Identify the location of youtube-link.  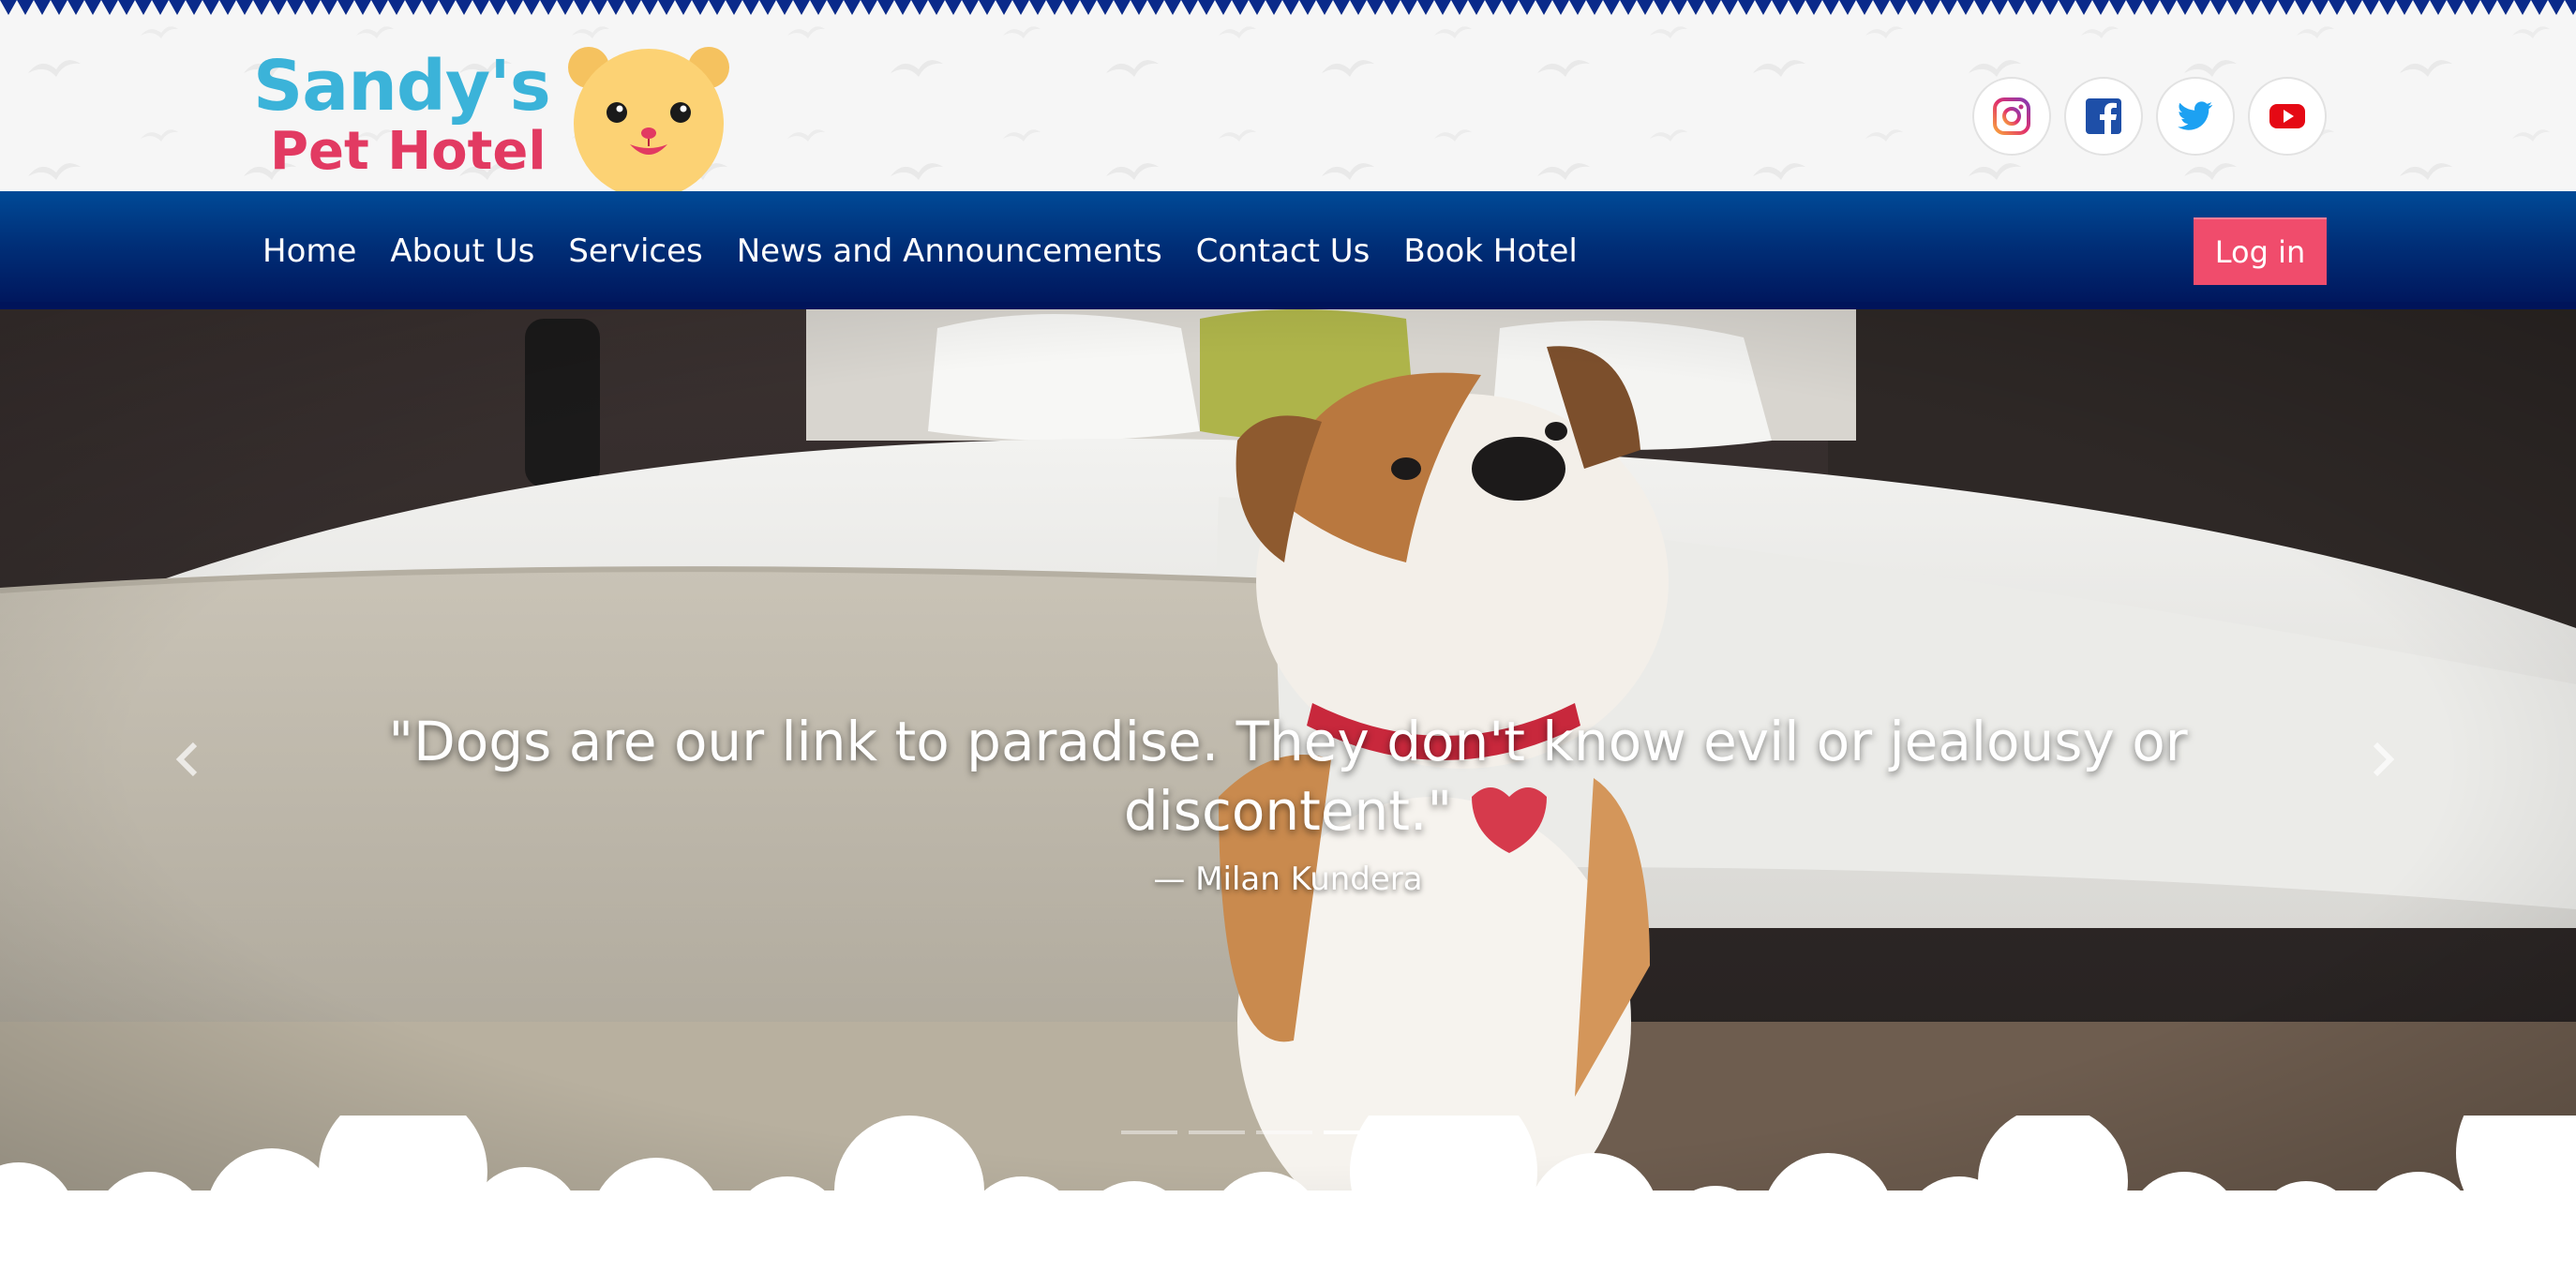
(2288, 117).